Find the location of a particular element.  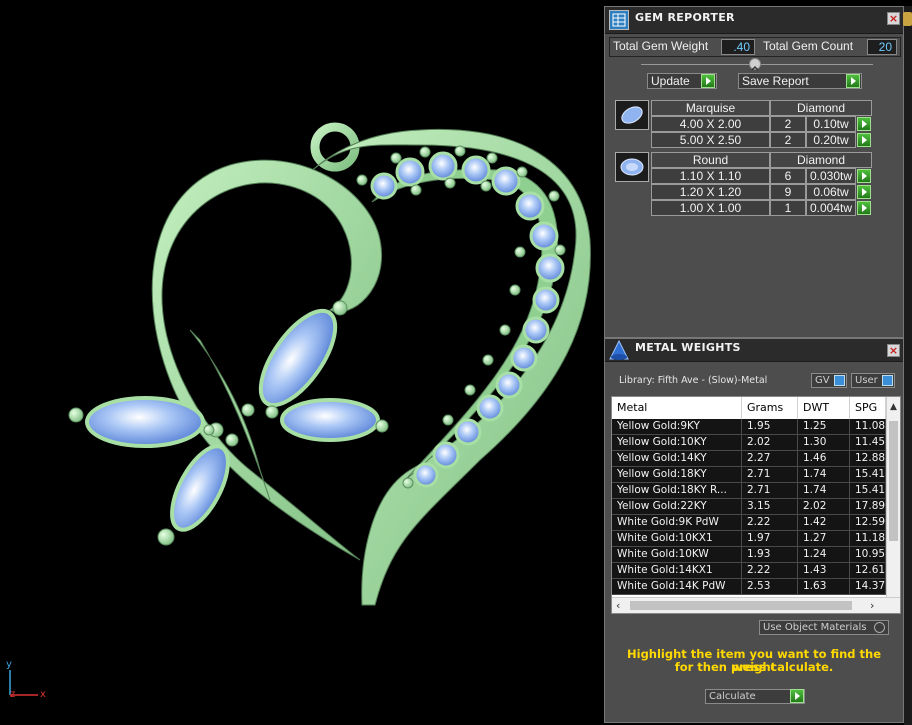

pin-icon is located at coordinates (907, 19).